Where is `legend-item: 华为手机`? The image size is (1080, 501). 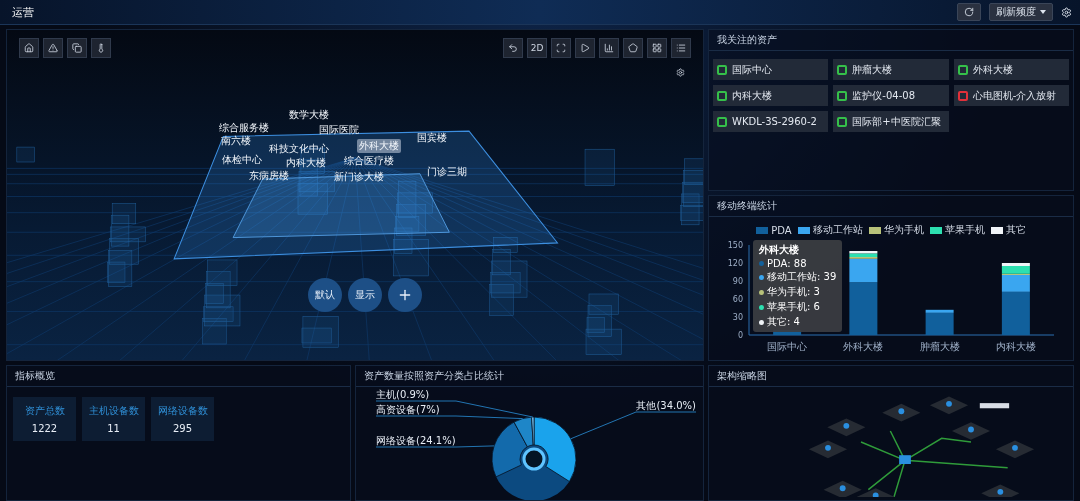 legend-item: 华为手机 is located at coordinates (896, 230).